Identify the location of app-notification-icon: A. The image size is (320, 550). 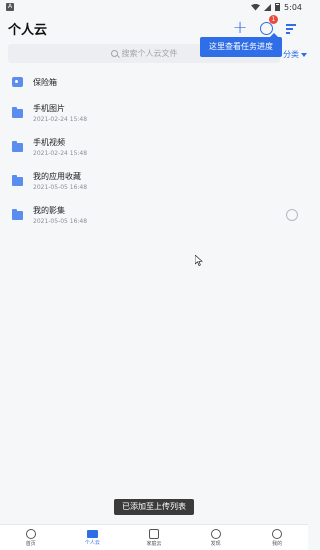
(10, 7).